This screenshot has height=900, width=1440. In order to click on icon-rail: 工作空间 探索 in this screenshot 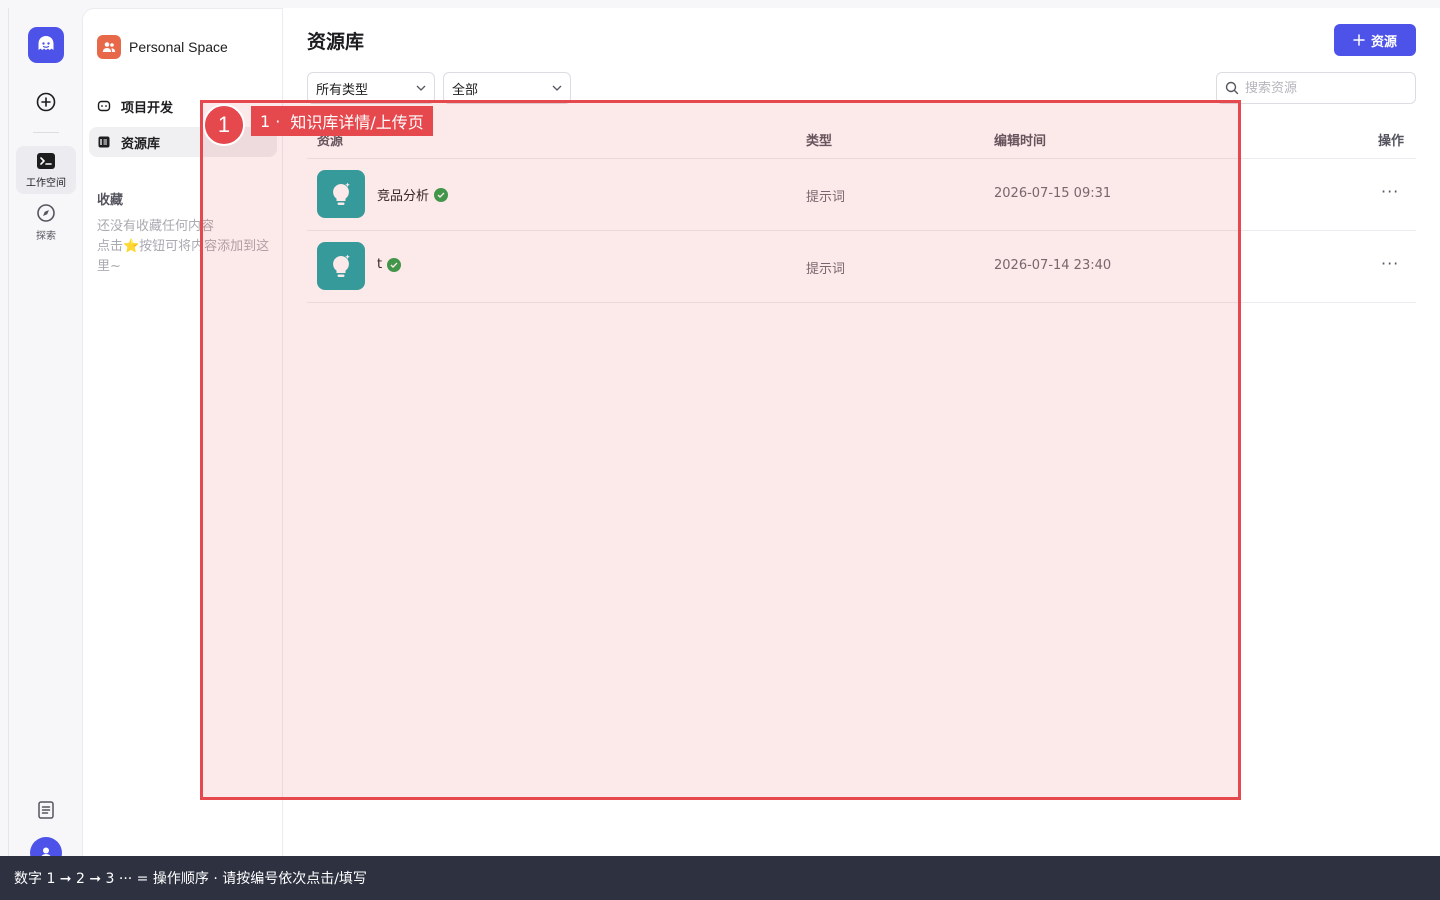, I will do `click(45, 454)`.